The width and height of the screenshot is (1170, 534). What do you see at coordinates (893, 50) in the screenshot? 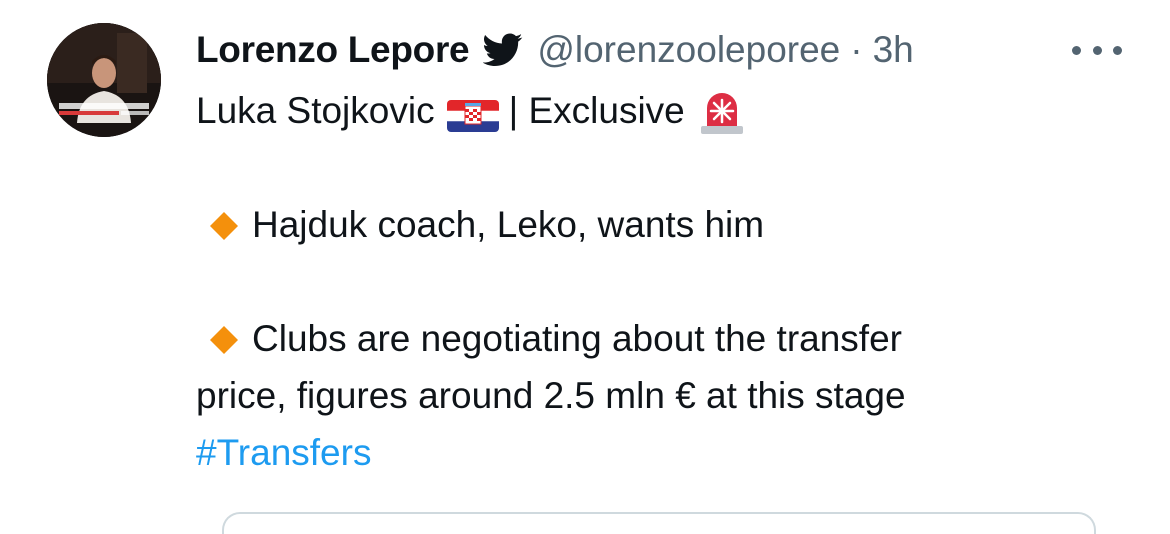
I see `timestamp: 3h` at bounding box center [893, 50].